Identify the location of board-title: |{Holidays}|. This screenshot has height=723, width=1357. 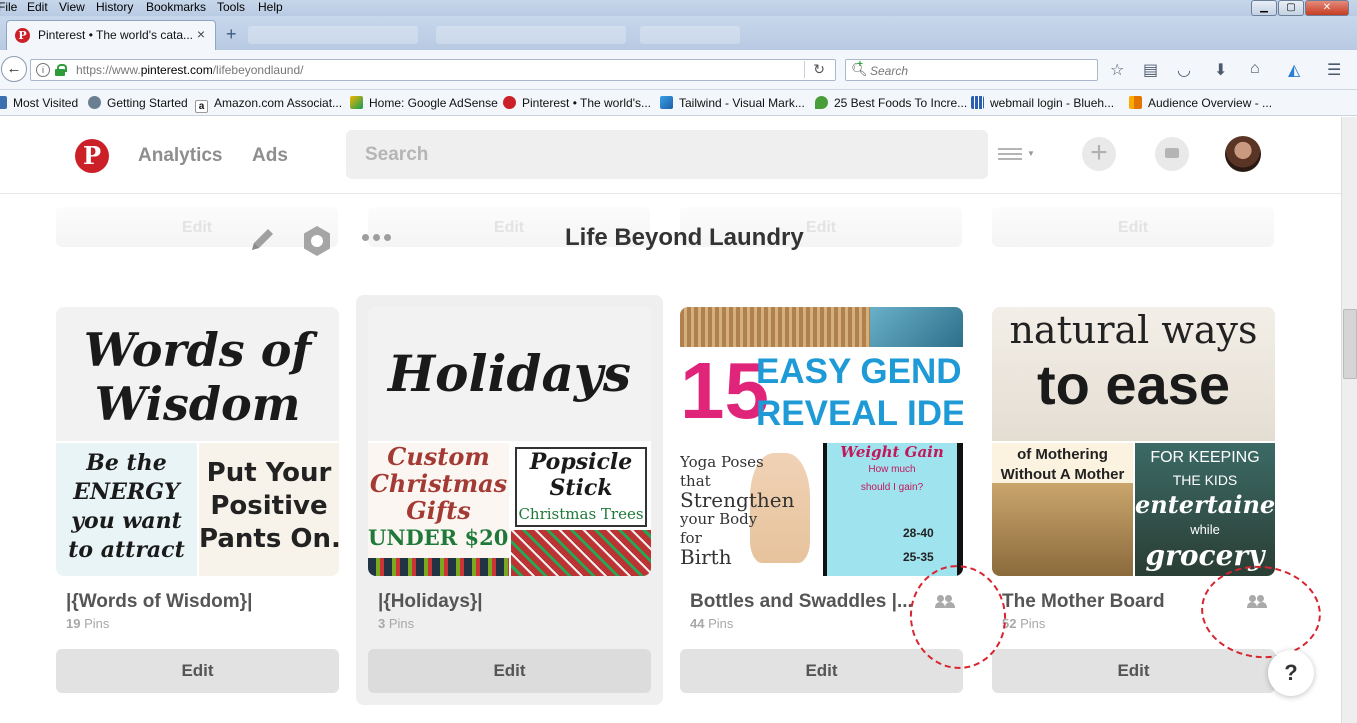
(430, 602).